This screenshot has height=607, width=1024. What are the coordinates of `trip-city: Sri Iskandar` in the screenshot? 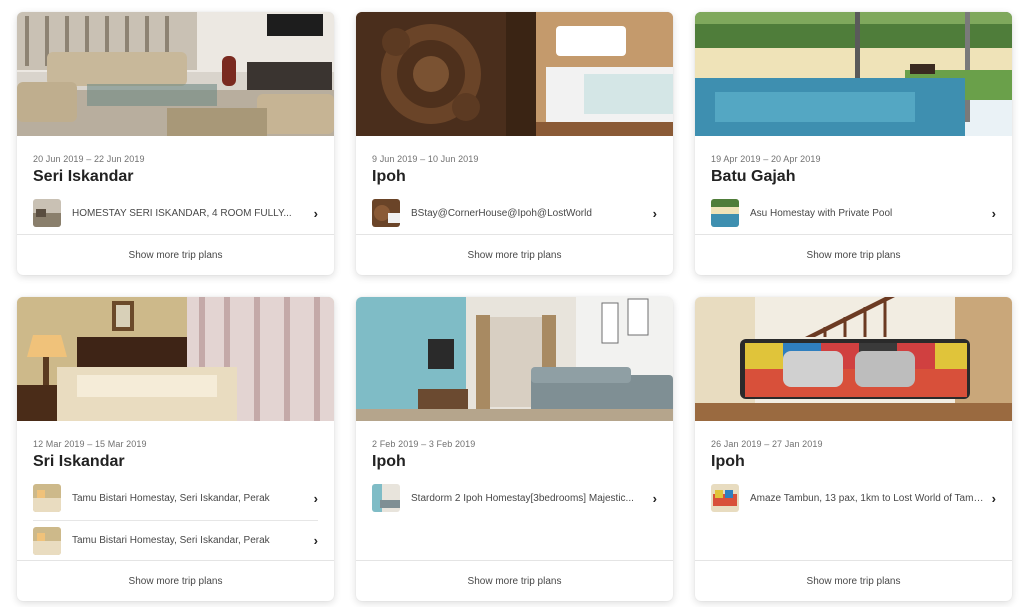 It's located at (79, 462).